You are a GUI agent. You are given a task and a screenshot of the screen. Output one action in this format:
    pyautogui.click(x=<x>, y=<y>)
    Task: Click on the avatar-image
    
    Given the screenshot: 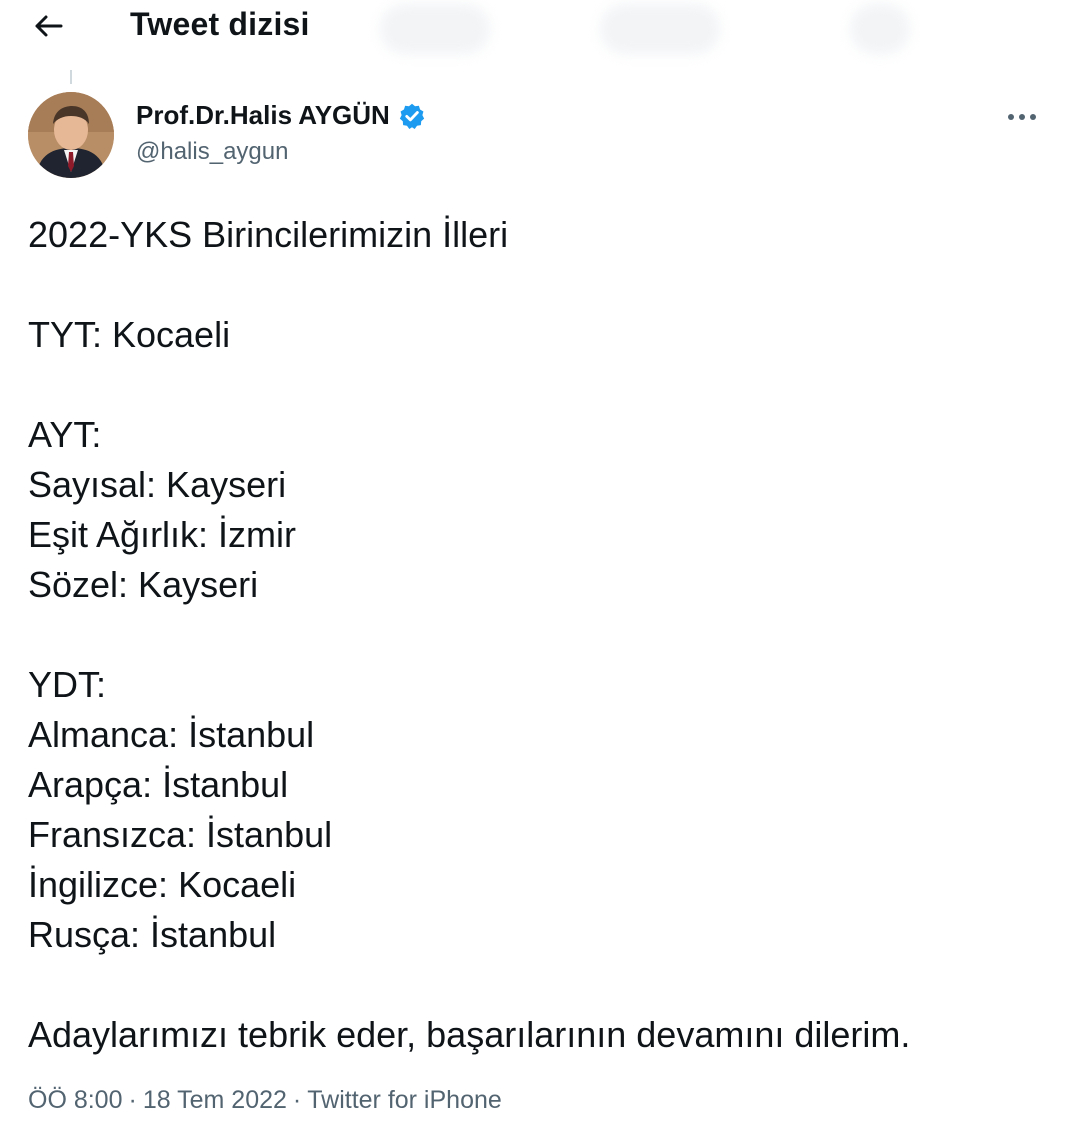 What is the action you would take?
    pyautogui.click(x=71, y=135)
    